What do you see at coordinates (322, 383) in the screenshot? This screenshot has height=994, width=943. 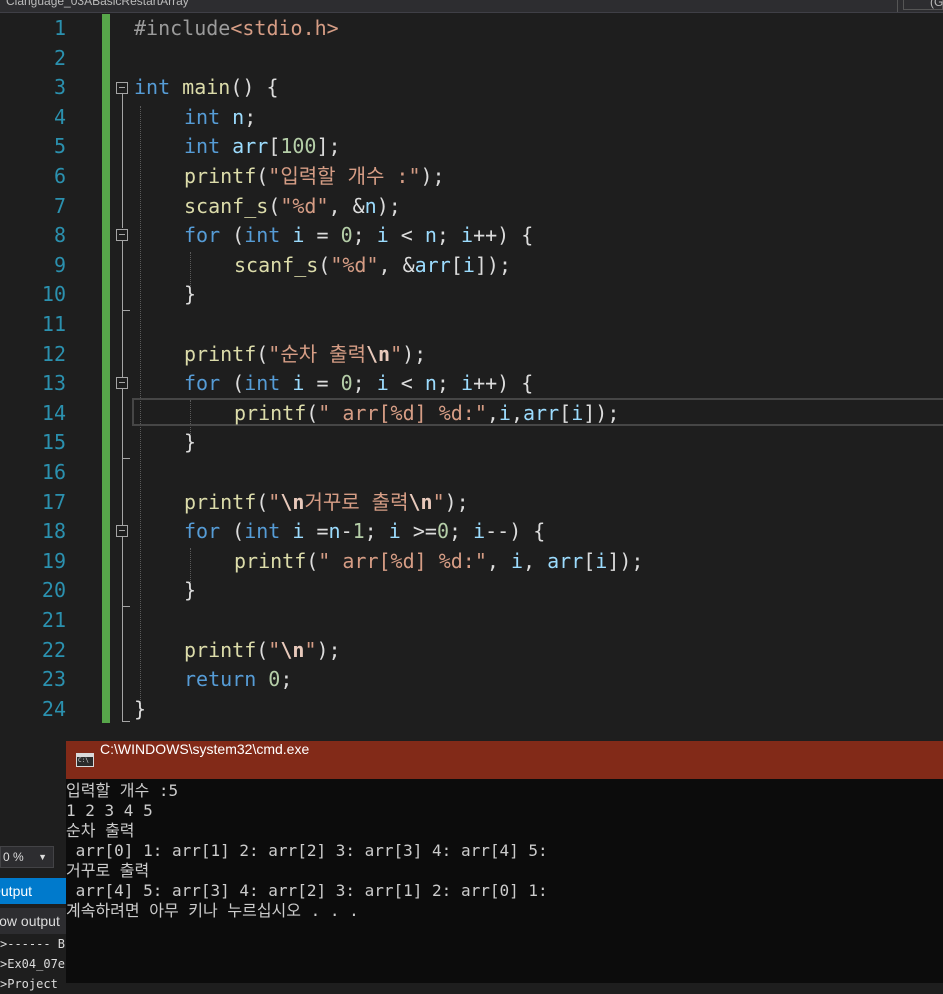 I see `punct: =` at bounding box center [322, 383].